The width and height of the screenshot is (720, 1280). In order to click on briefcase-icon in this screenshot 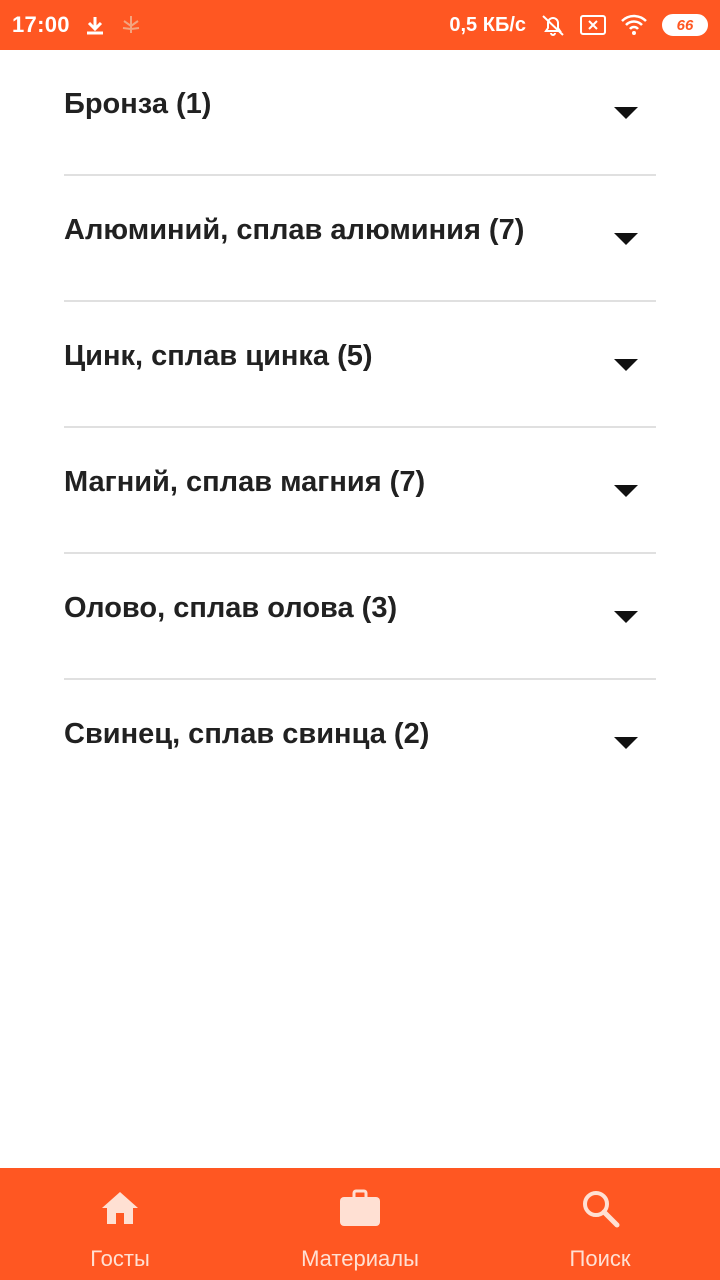, I will do `click(360, 1208)`.